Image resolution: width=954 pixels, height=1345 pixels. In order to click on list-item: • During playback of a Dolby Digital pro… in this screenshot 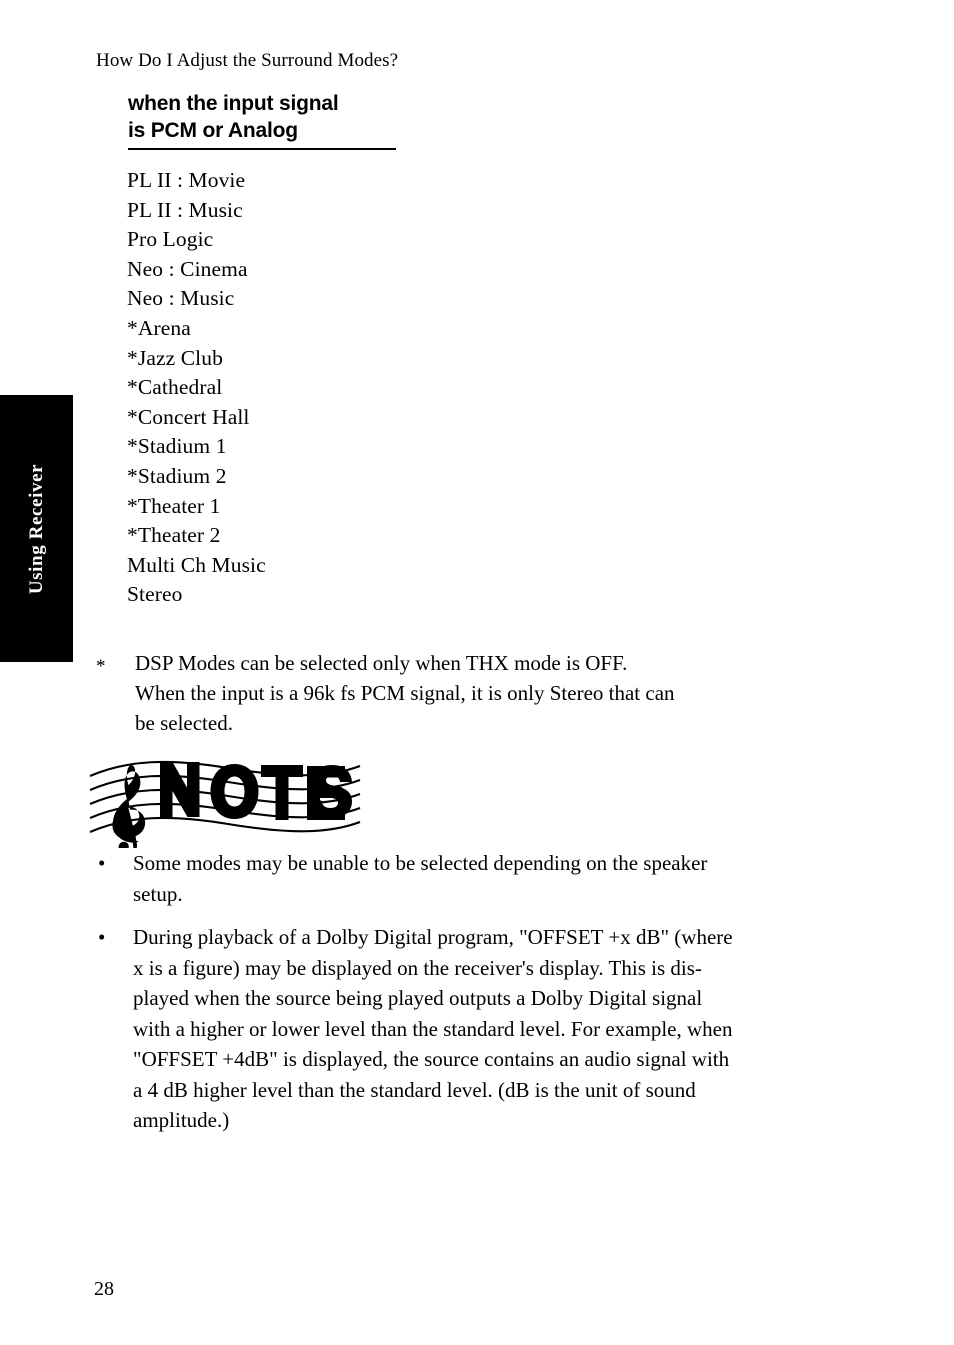, I will do `click(480, 1029)`.